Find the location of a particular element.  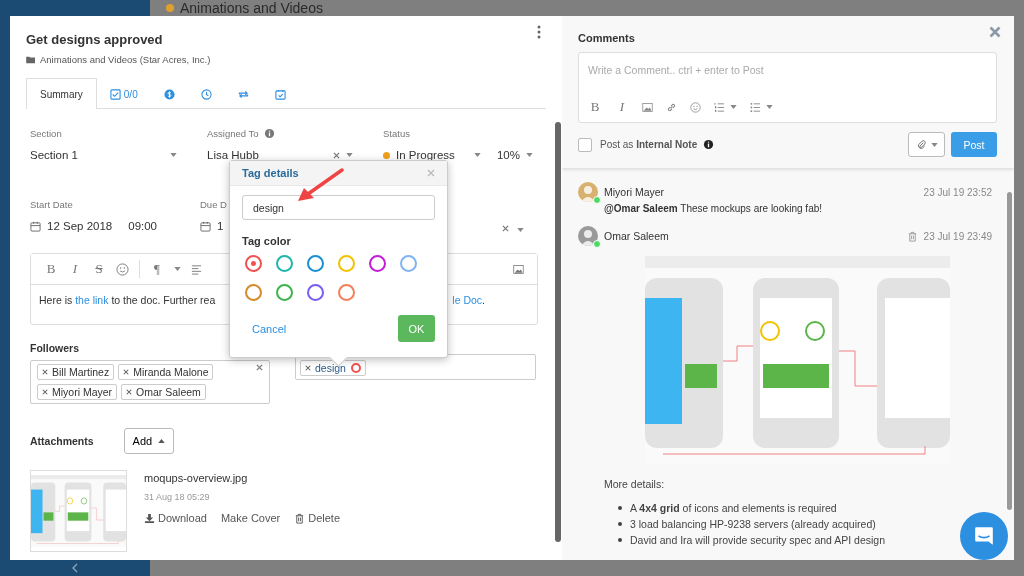

field-label: Tag color is located at coordinates (267, 241).